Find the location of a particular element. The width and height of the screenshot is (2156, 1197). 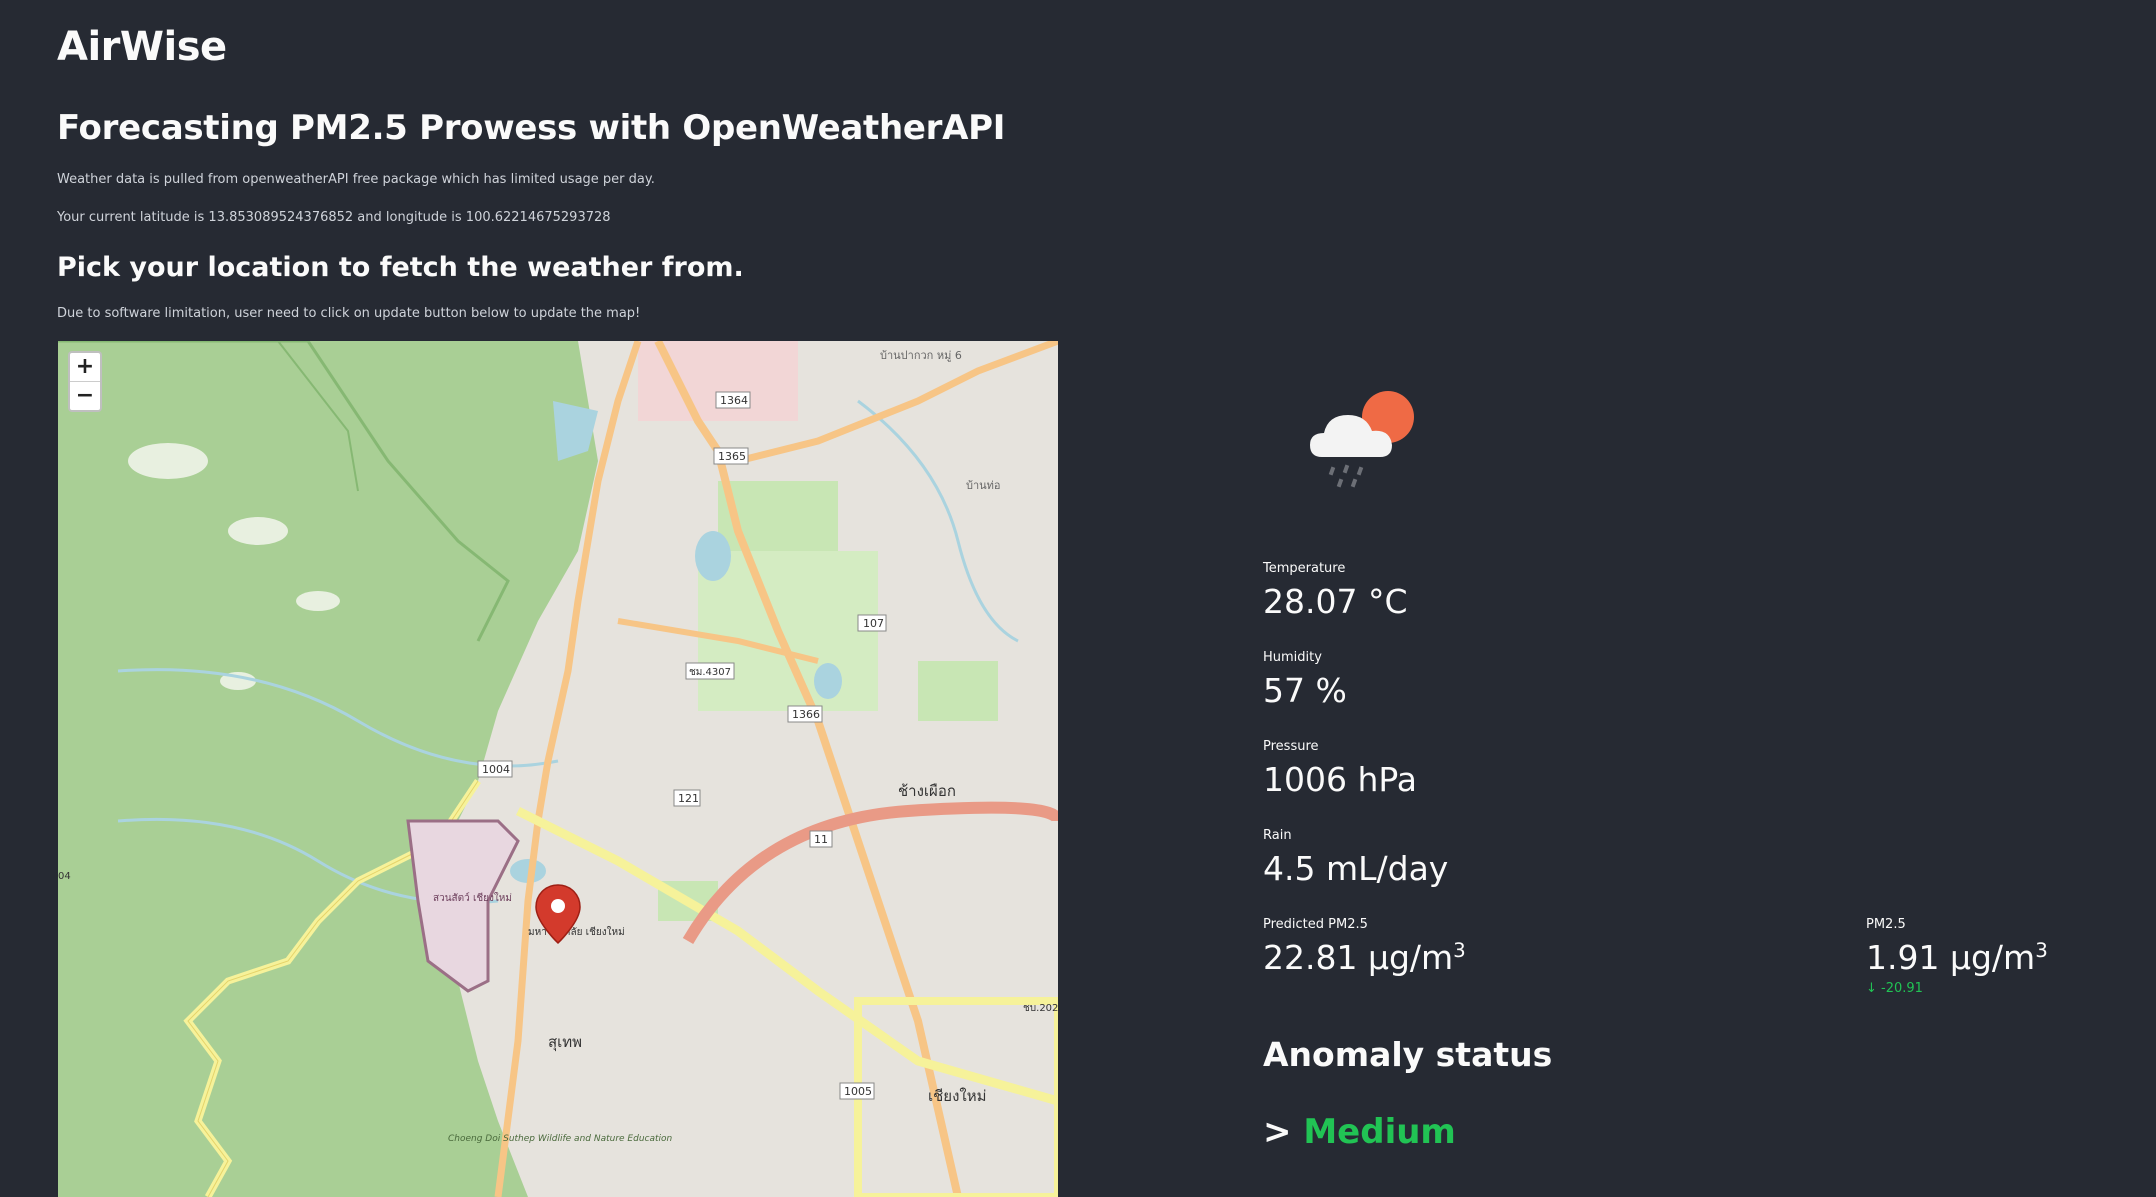

anomaly-status: > Medium is located at coordinates (1359, 1132).